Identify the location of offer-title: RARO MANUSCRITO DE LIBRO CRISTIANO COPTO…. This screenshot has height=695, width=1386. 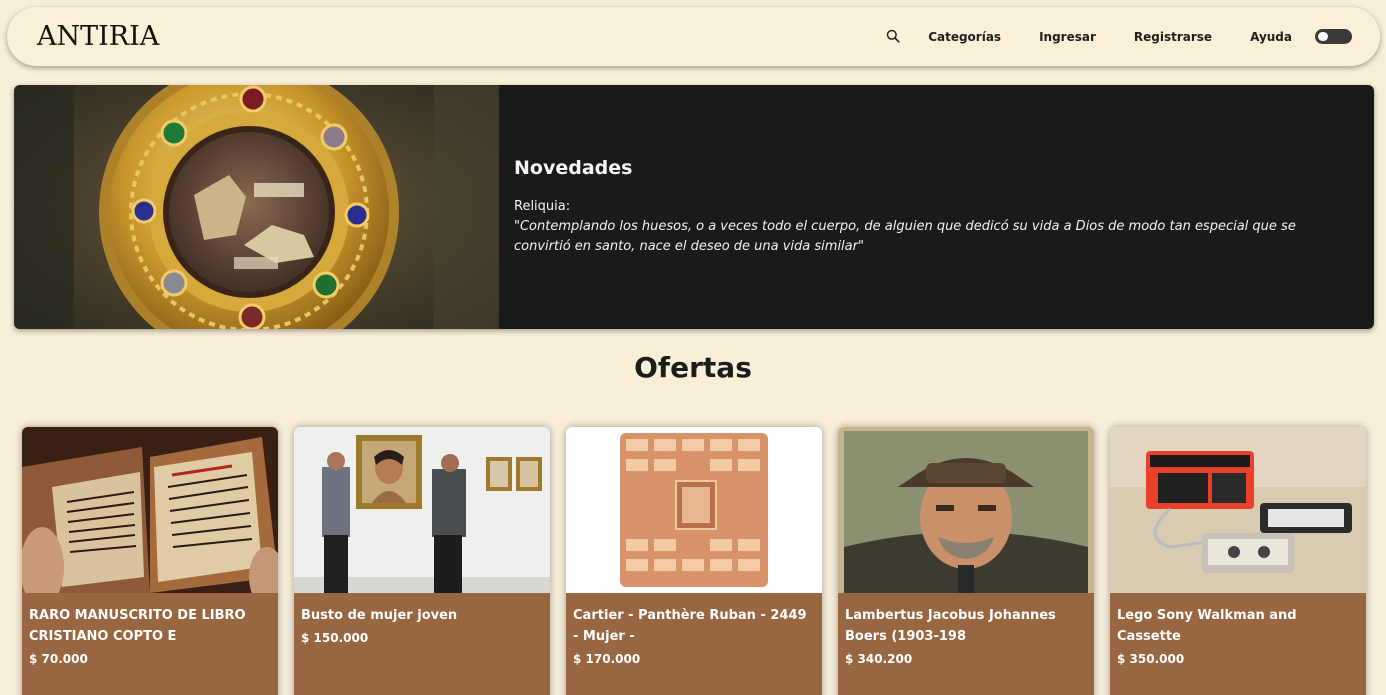
(137, 626).